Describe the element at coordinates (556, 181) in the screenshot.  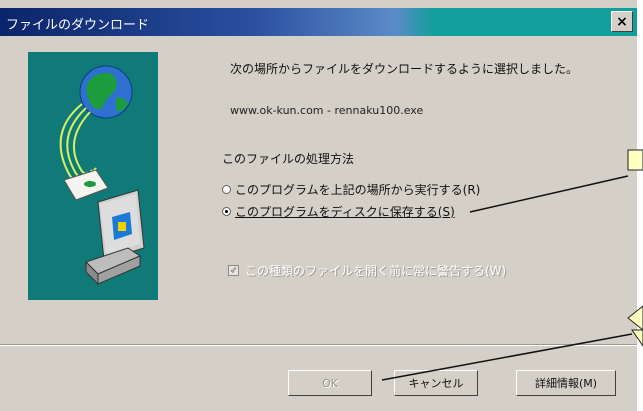
I see `callout-save-annotation` at that location.